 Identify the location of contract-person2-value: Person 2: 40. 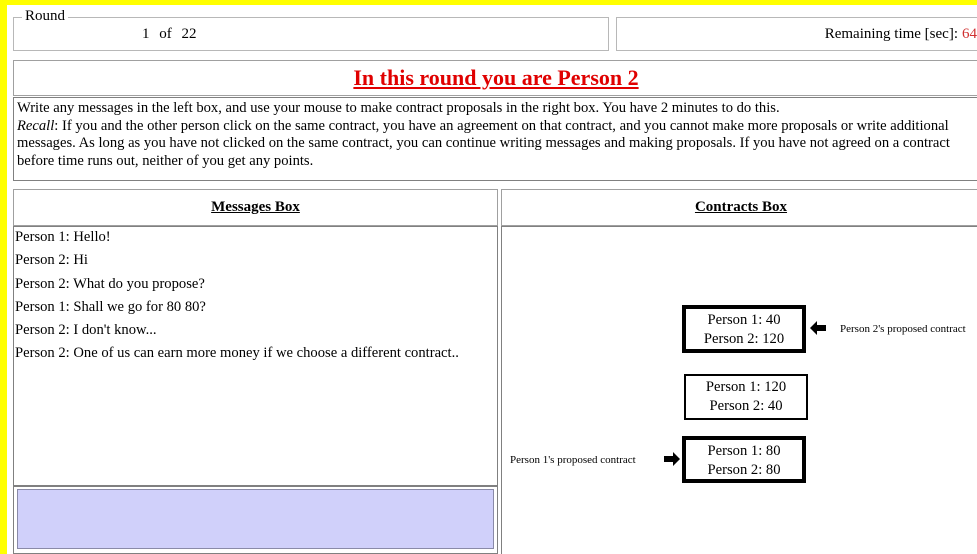
(746, 406).